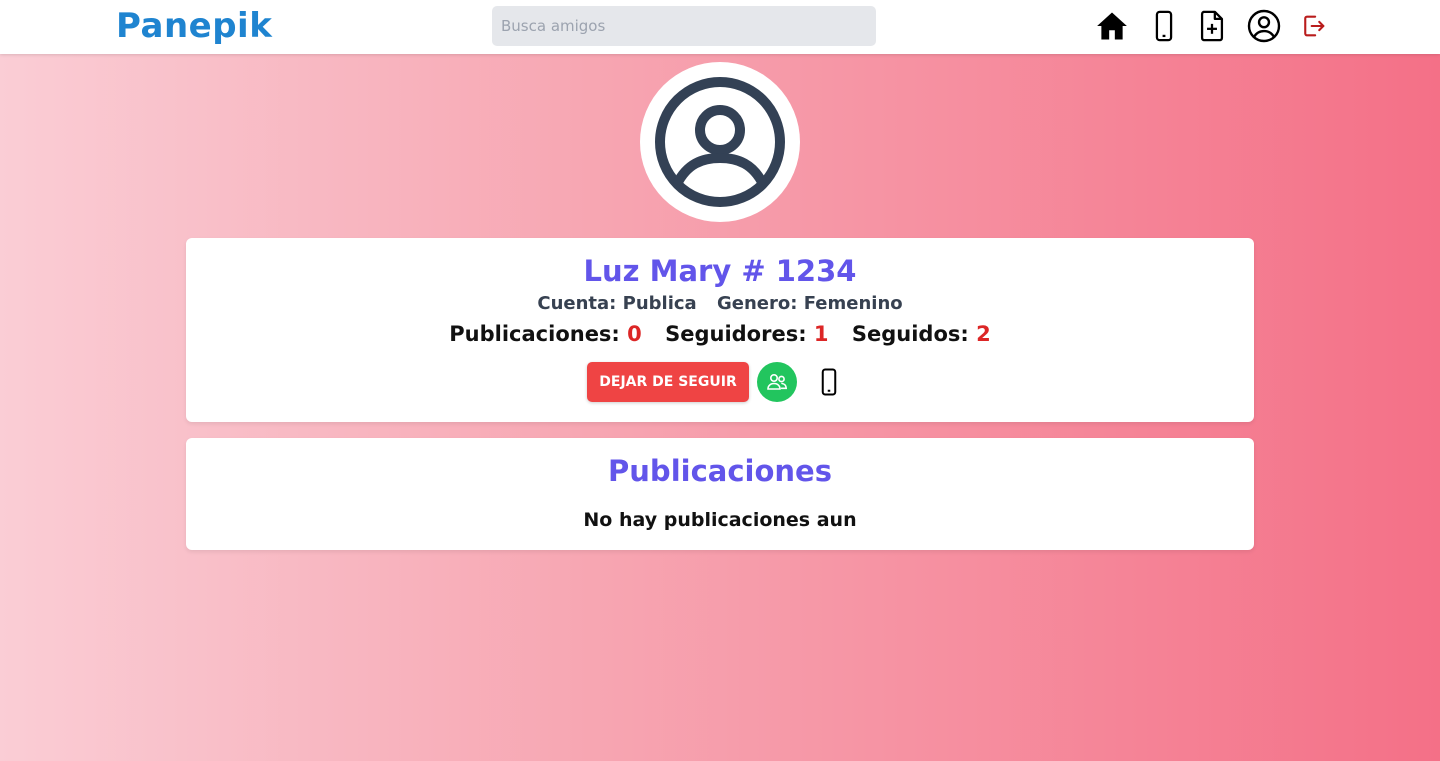 The image size is (1440, 761). I want to click on avatar, so click(720, 142).